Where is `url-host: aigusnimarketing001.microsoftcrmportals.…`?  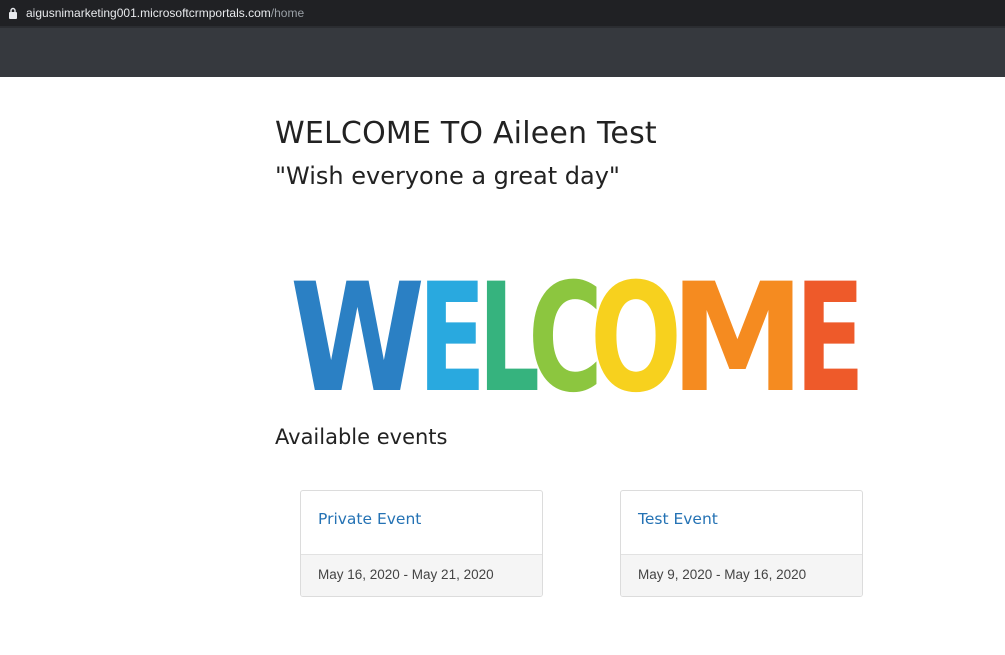 url-host: aigusnimarketing001.microsoftcrmportals.… is located at coordinates (148, 13).